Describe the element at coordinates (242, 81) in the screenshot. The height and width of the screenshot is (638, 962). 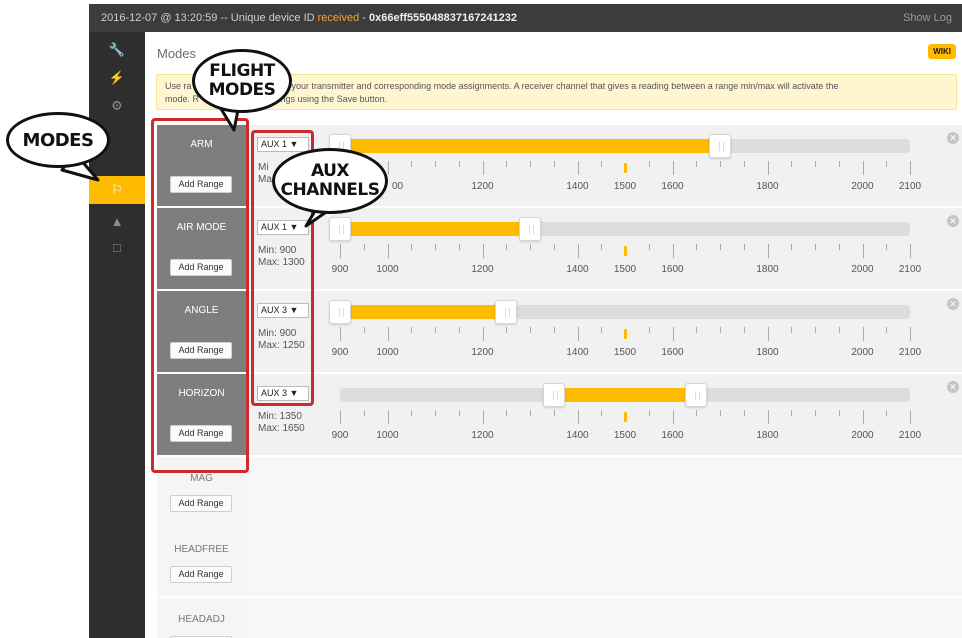
I see `flight-modes-callout: FLIGHT MODES` at that location.